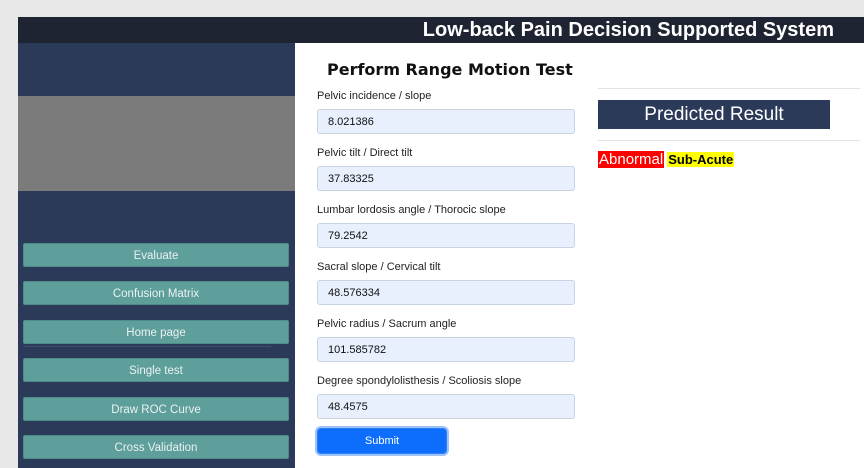  What do you see at coordinates (147, 346) in the screenshot?
I see `sidebar-divider` at bounding box center [147, 346].